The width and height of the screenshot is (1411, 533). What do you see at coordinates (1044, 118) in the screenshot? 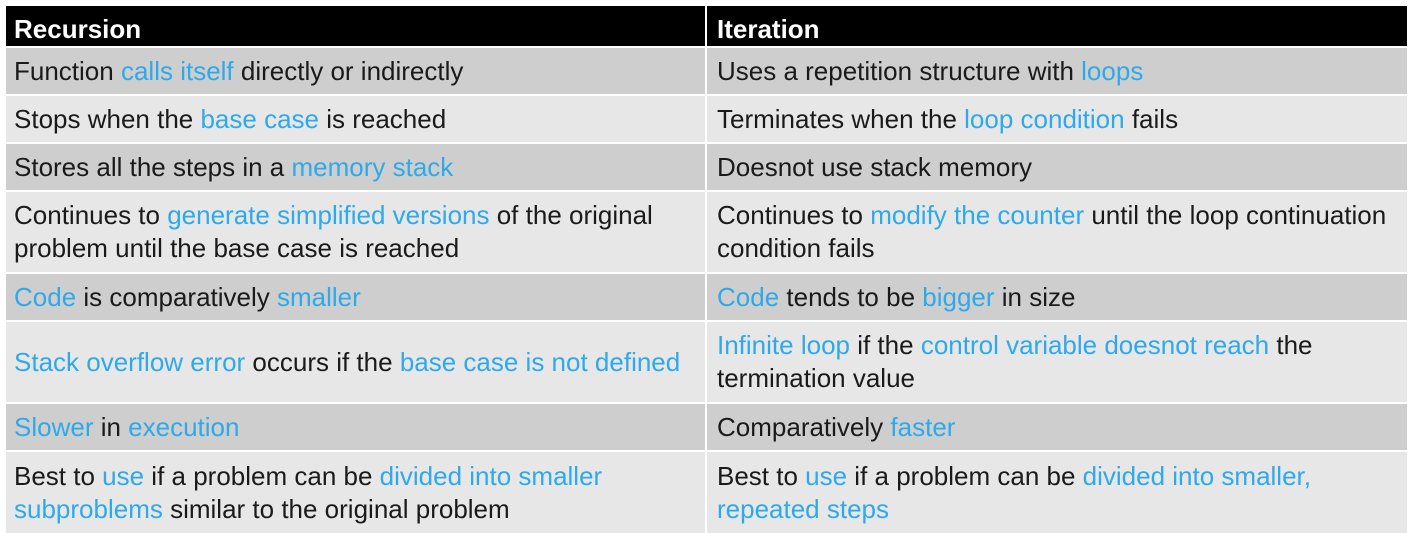
I see `highlighted-text: loop condition` at bounding box center [1044, 118].